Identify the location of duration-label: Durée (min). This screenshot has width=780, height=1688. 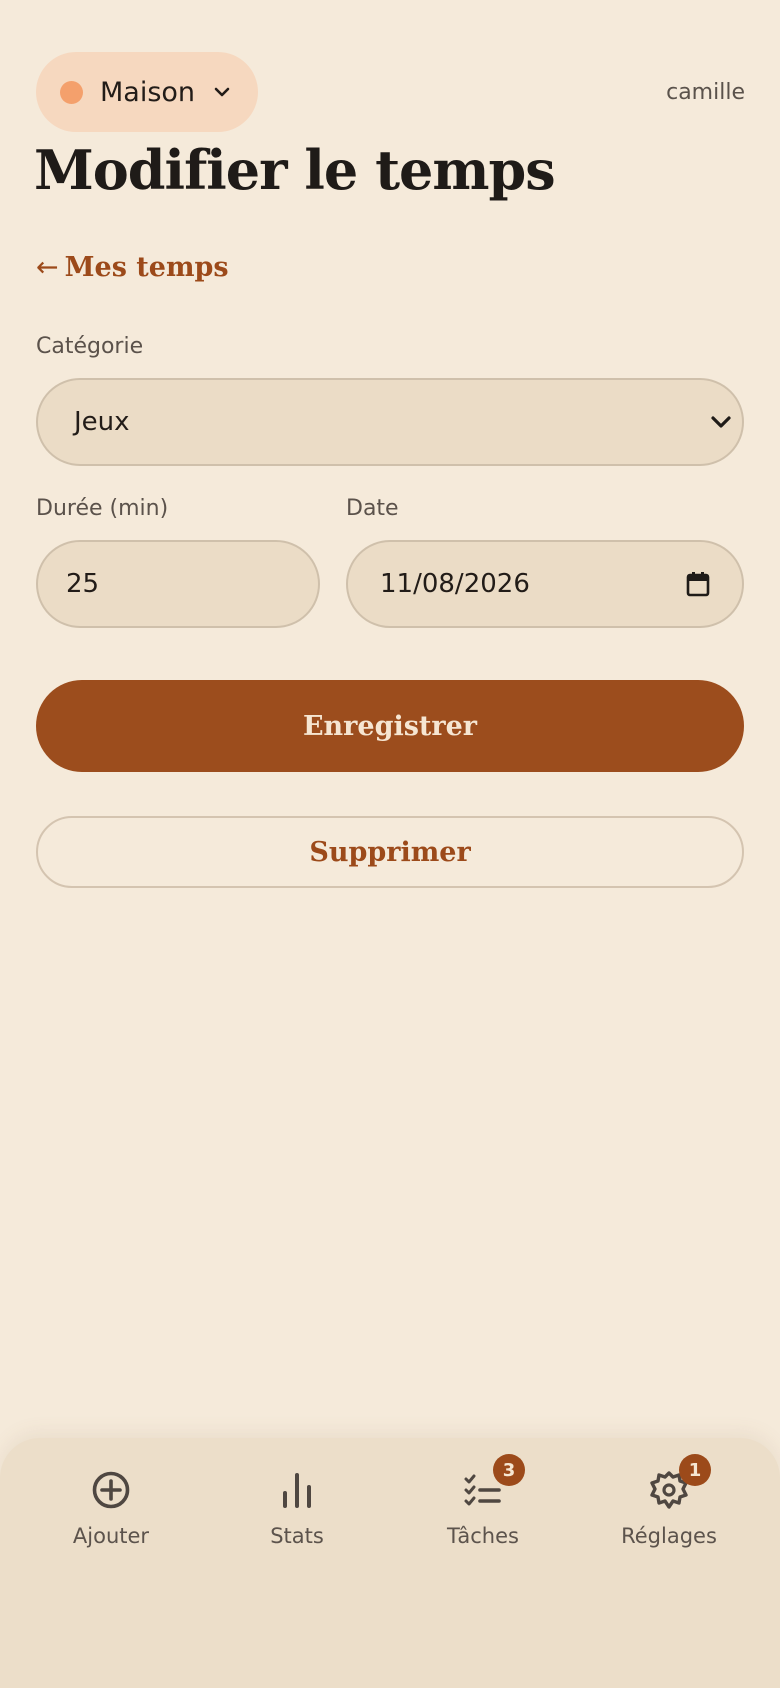
(102, 508).